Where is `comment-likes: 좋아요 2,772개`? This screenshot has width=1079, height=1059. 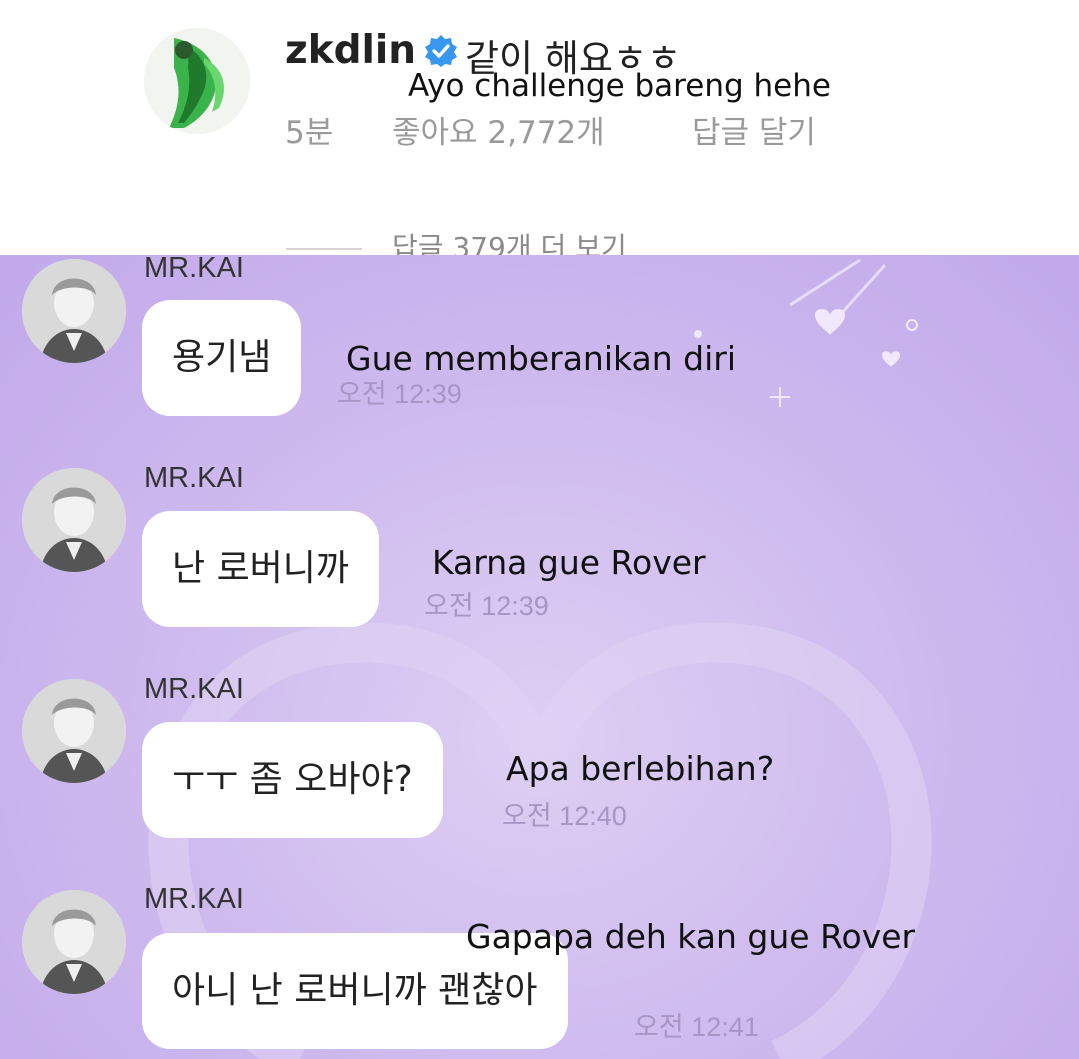 comment-likes: 좋아요 2,772개 is located at coordinates (498, 129).